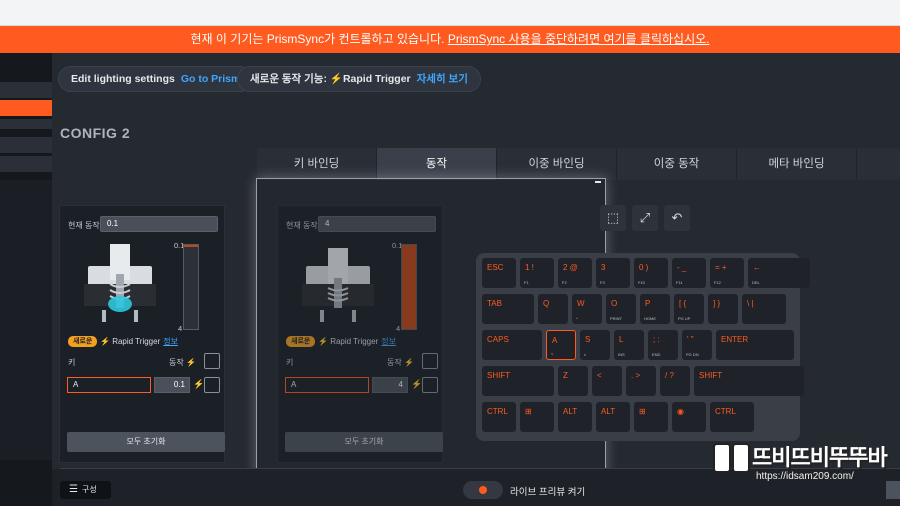 The image size is (900, 506). What do you see at coordinates (756, 282) in the screenshot?
I see `key-sublabel: DEL` at bounding box center [756, 282].